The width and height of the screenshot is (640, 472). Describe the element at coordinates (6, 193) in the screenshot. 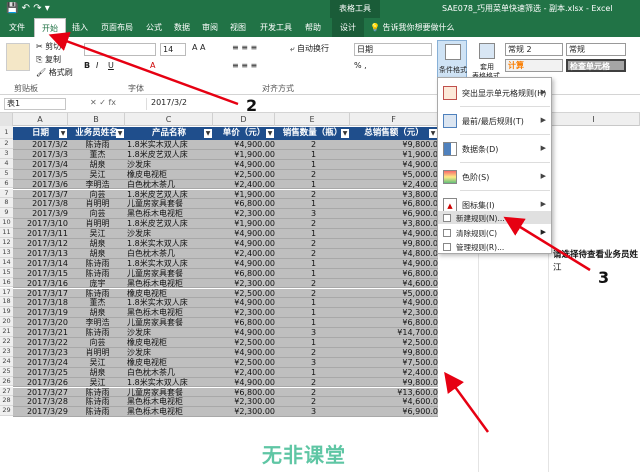

I see `row-header: 7` at that location.